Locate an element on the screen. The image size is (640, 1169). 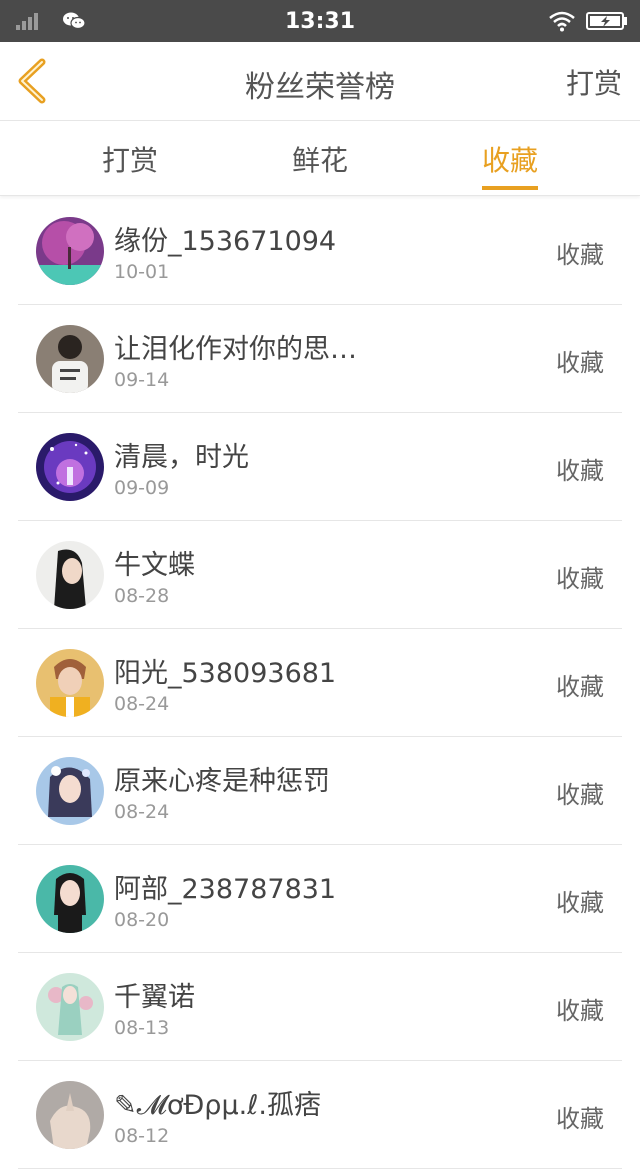
entry-date: 08-13 is located at coordinates (142, 1028).